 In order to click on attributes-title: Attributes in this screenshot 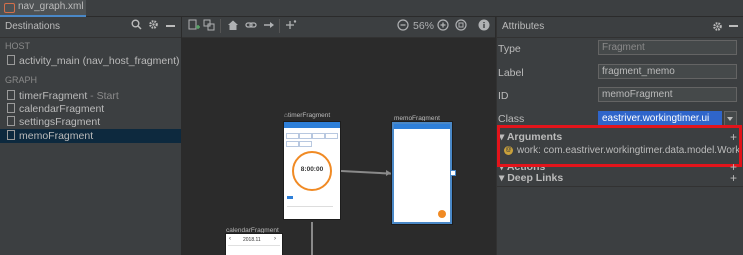, I will do `click(523, 26)`.